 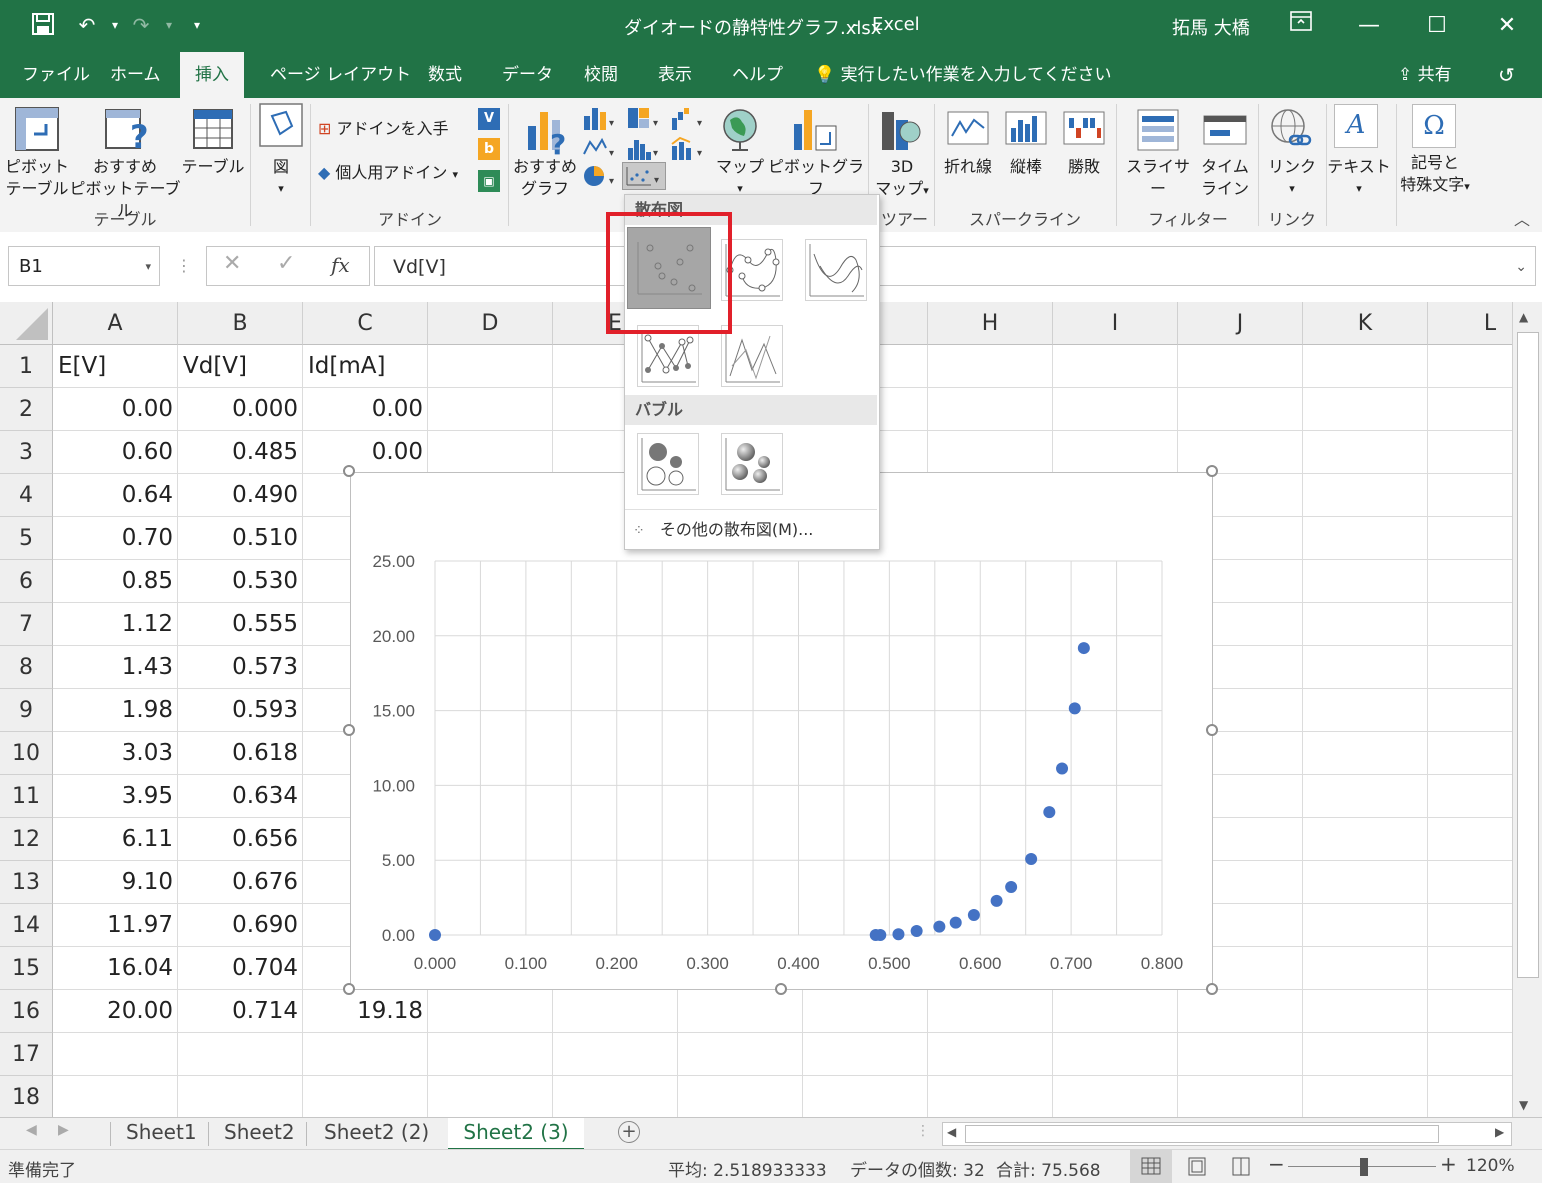 What do you see at coordinates (26, 452) in the screenshot?
I see `row-header: 3` at bounding box center [26, 452].